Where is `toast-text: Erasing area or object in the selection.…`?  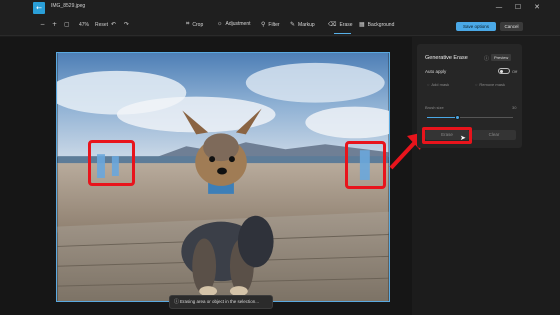
toast-text: Erasing area or object in the selection.… is located at coordinates (220, 301).